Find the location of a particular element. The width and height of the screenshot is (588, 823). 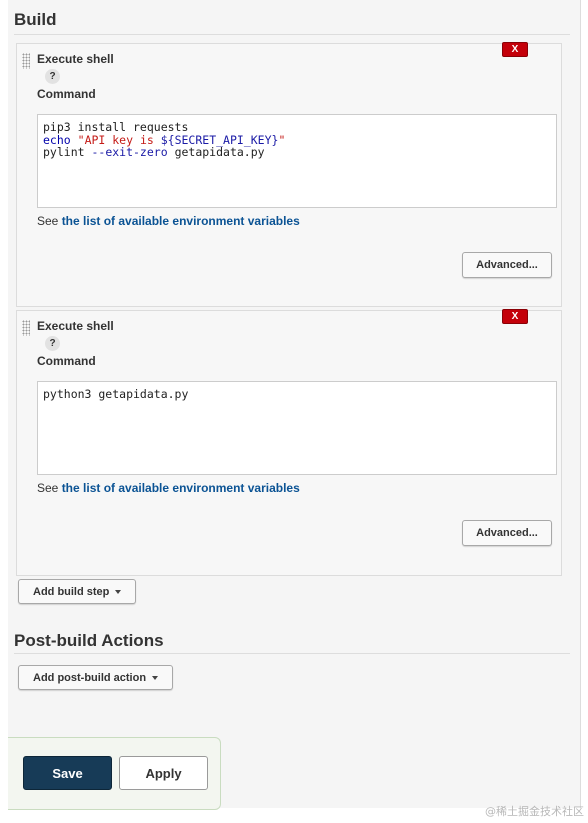

add-build-step-label: Add build step is located at coordinates (71, 591).